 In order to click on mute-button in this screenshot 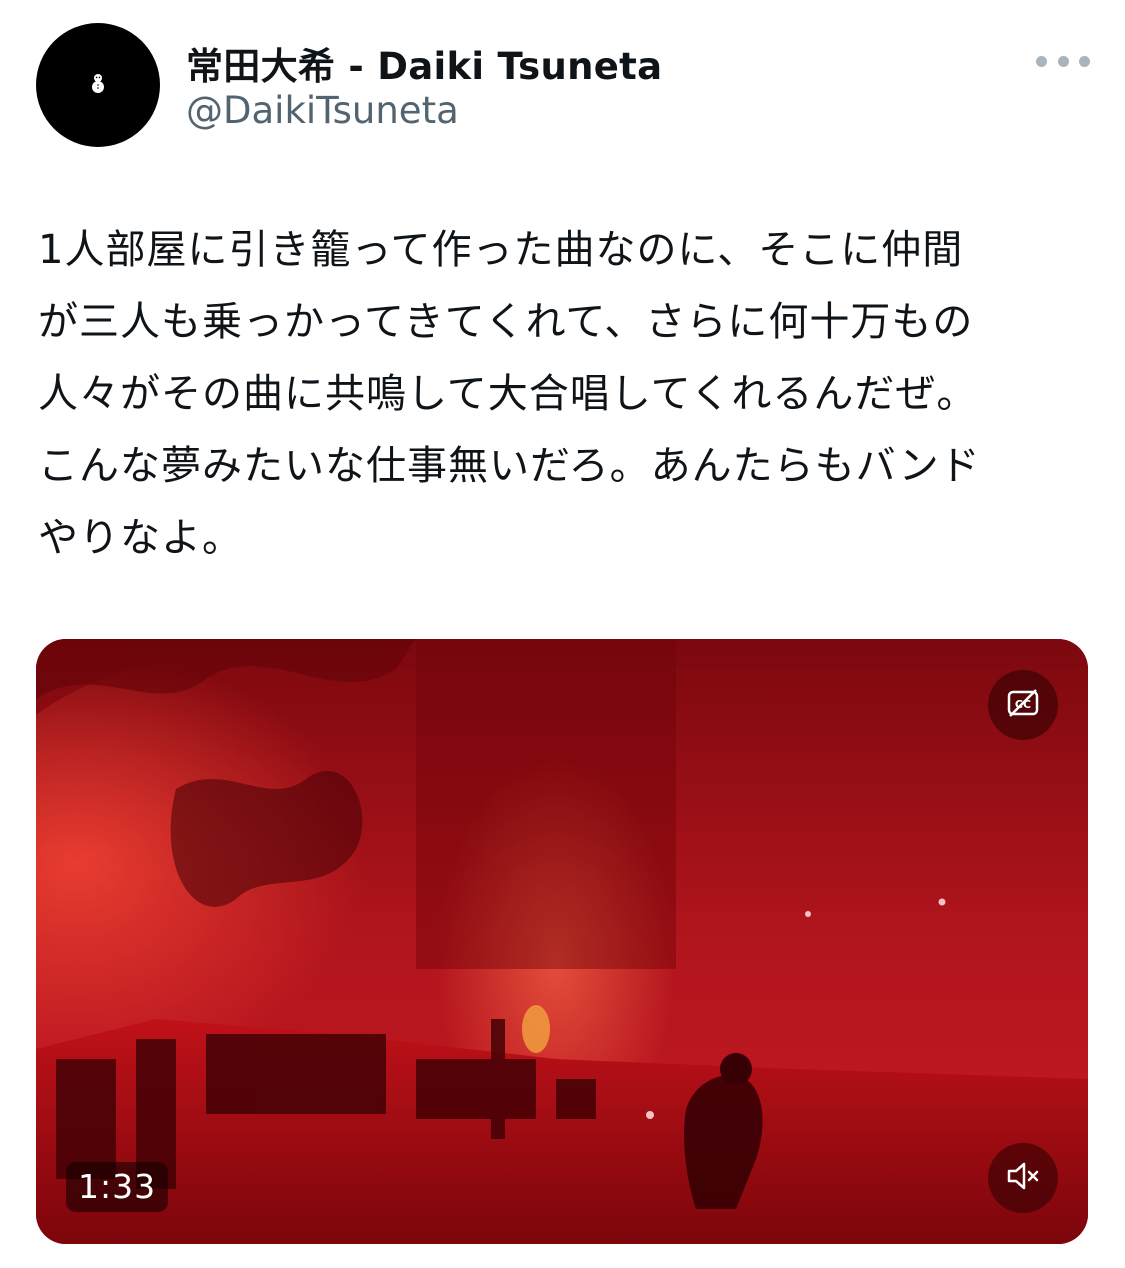, I will do `click(1023, 1178)`.